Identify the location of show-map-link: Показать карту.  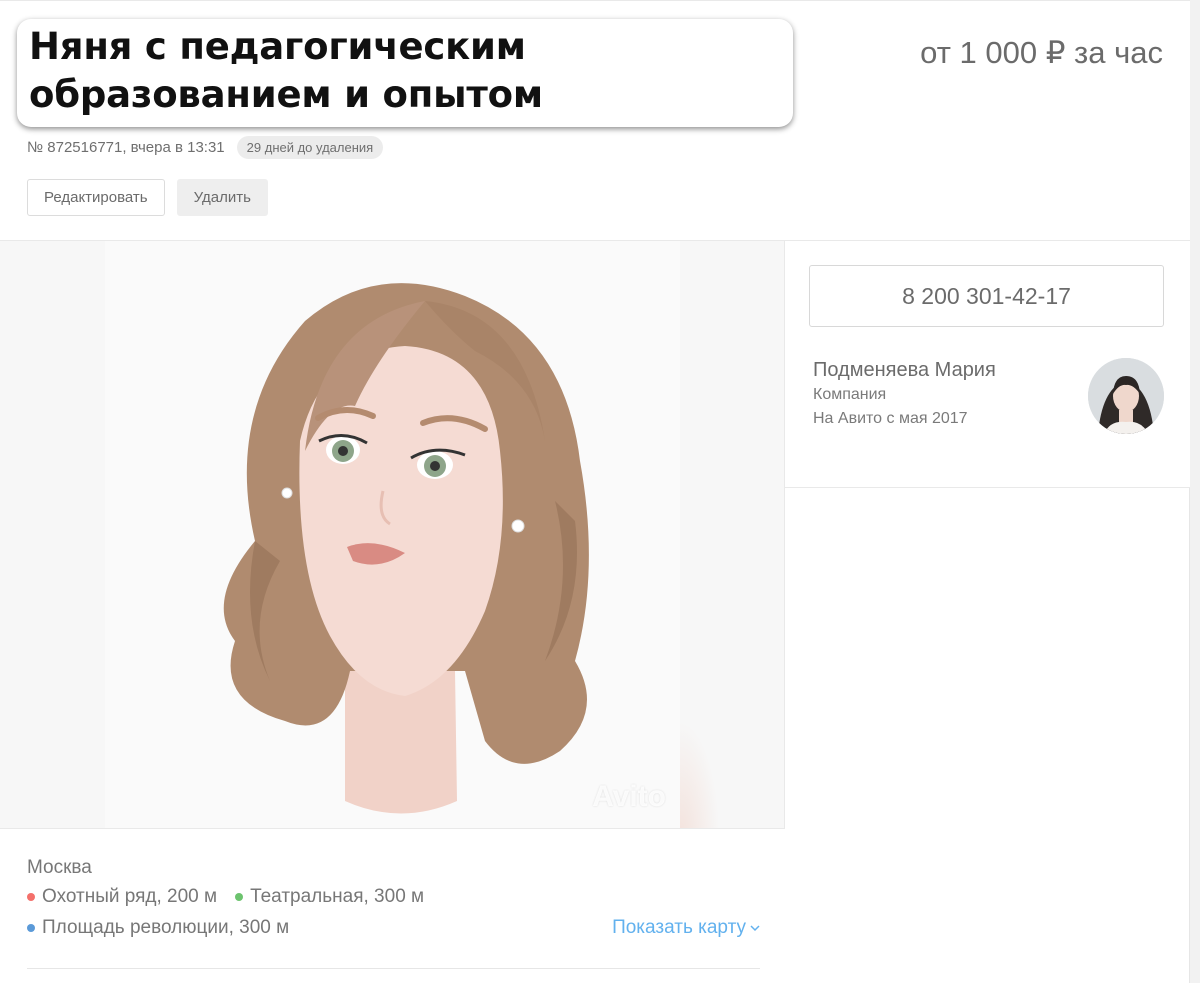
(686, 928).